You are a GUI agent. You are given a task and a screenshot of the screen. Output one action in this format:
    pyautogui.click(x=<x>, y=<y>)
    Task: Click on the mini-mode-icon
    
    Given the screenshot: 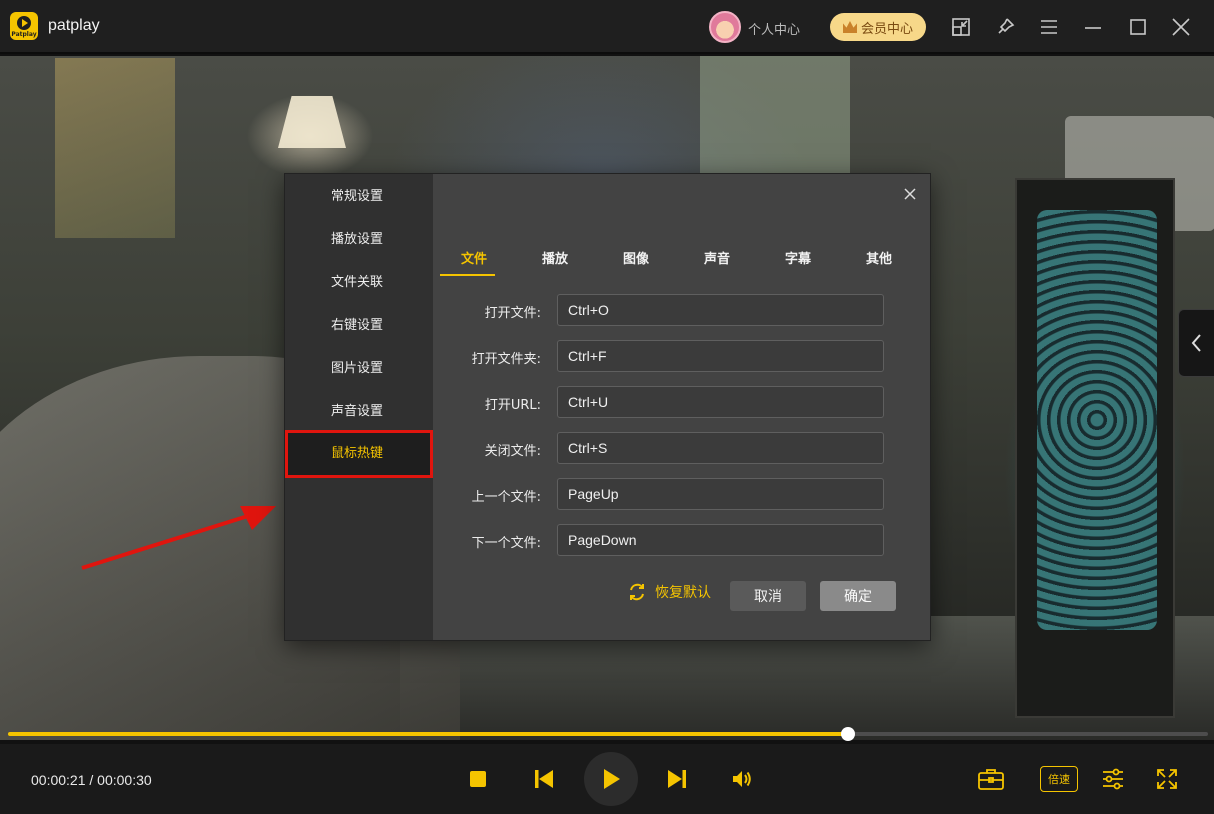 What is the action you would take?
    pyautogui.click(x=961, y=27)
    